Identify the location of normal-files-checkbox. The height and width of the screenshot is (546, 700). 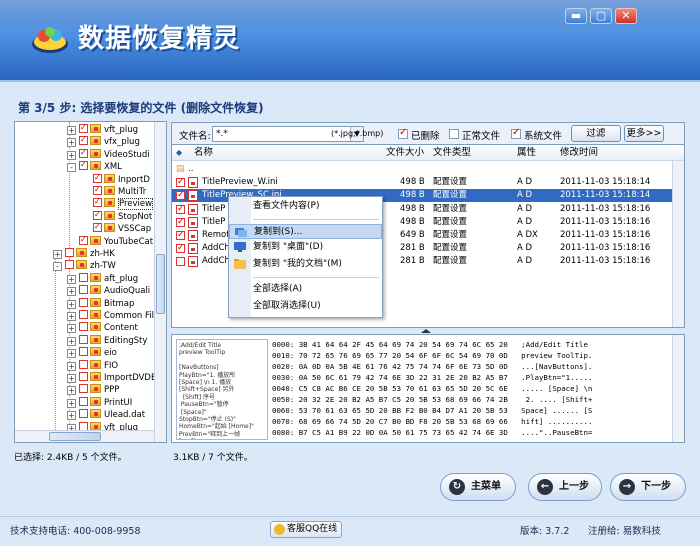
(454, 134).